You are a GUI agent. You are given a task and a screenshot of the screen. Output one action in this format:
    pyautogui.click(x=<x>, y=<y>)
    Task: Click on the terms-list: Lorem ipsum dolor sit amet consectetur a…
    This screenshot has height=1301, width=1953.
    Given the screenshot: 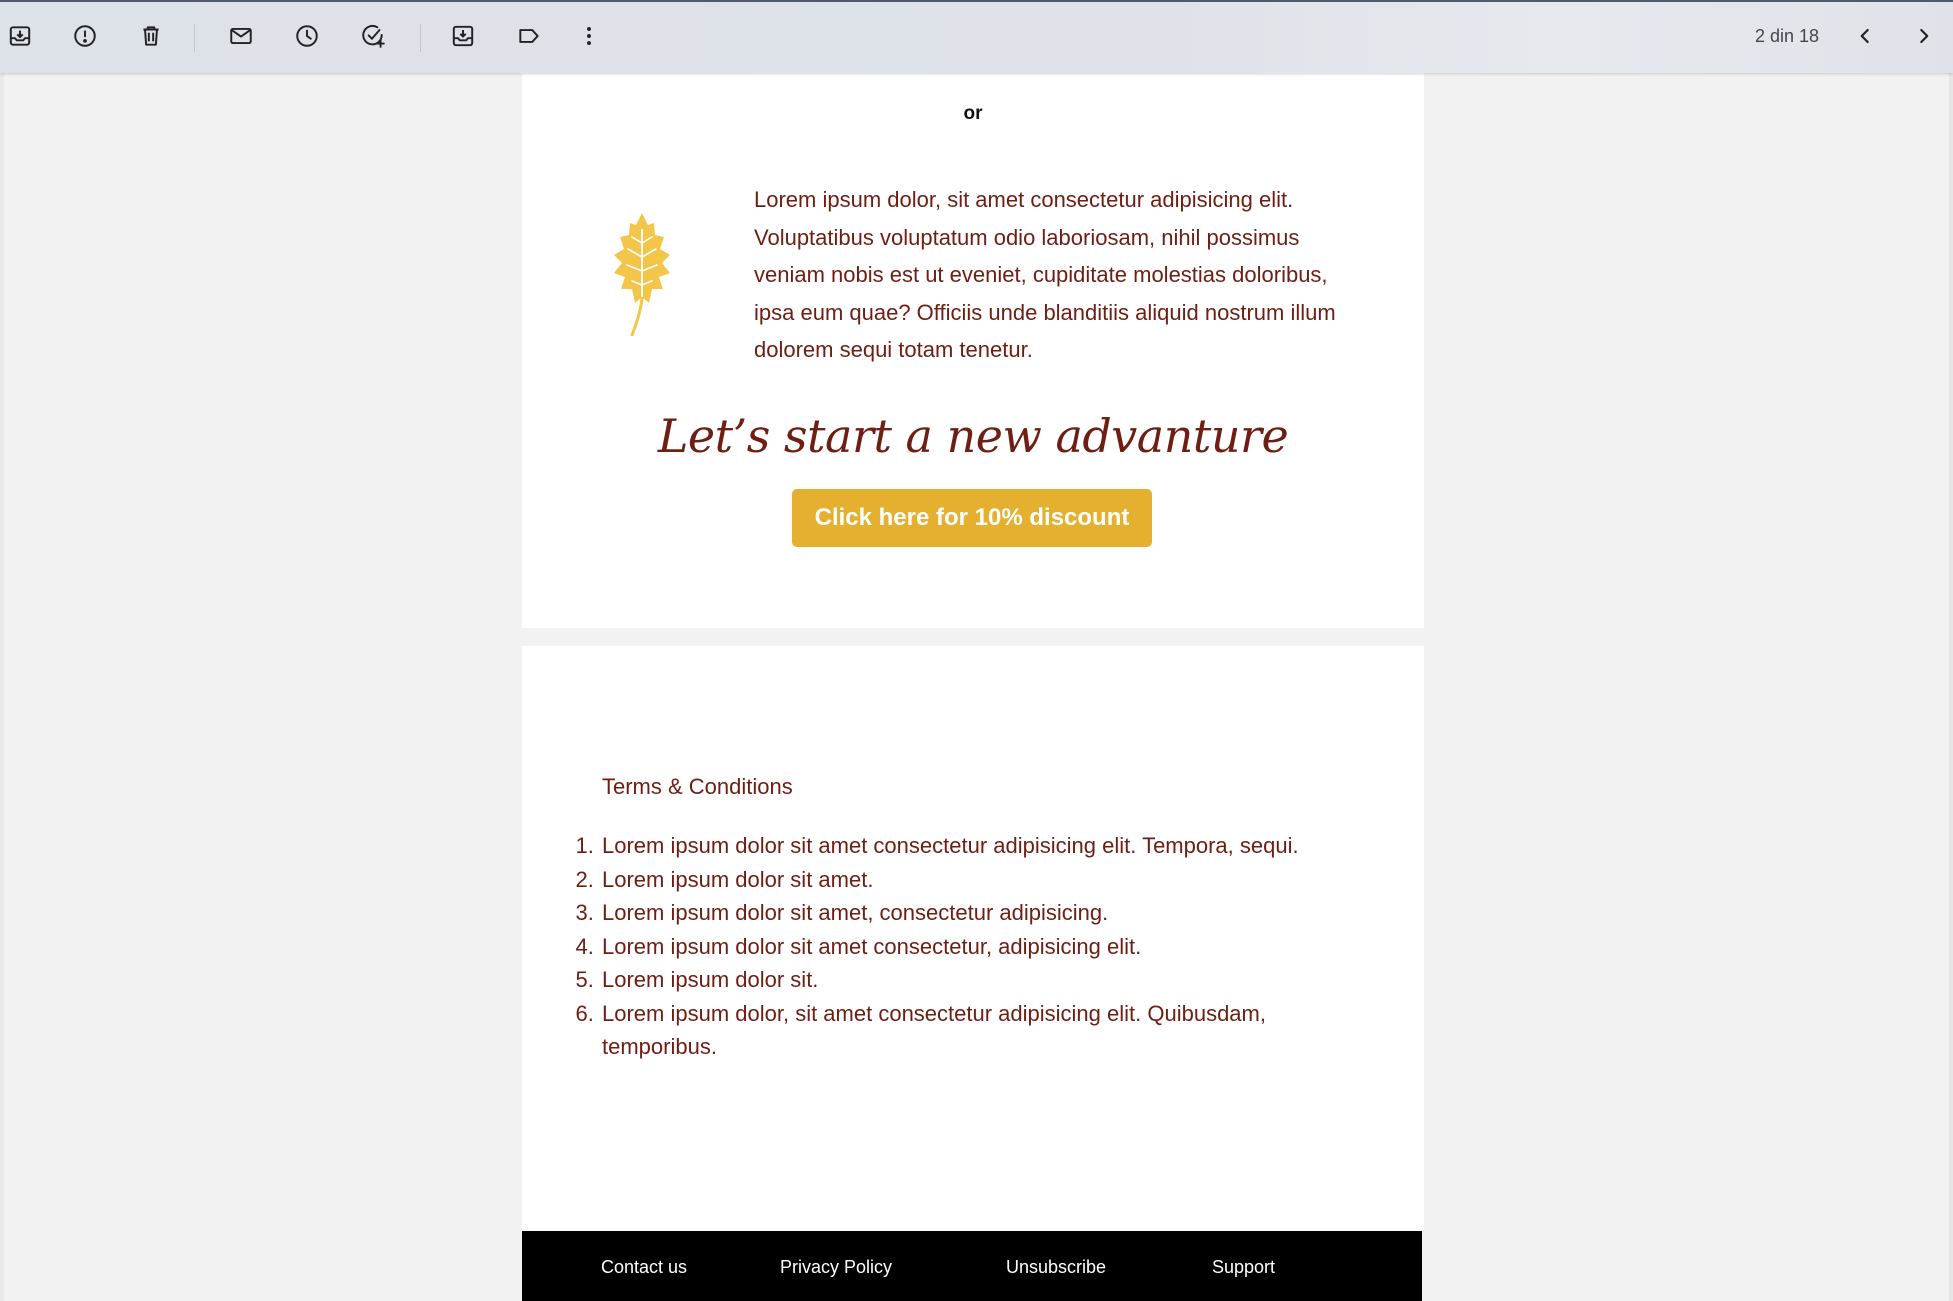 What is the action you would take?
    pyautogui.click(x=979, y=946)
    